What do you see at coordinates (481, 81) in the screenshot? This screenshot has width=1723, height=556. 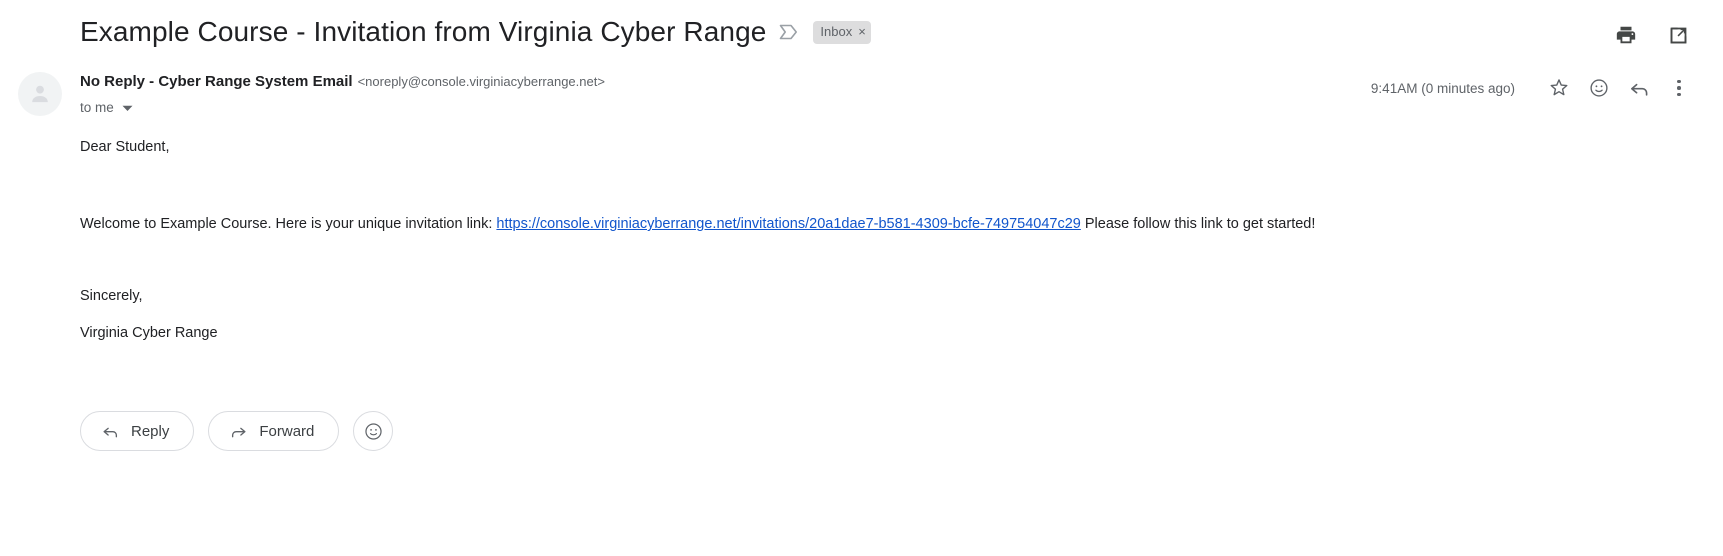 I see `sender-email: <noreply@console.virginiacyberrange.net>` at bounding box center [481, 81].